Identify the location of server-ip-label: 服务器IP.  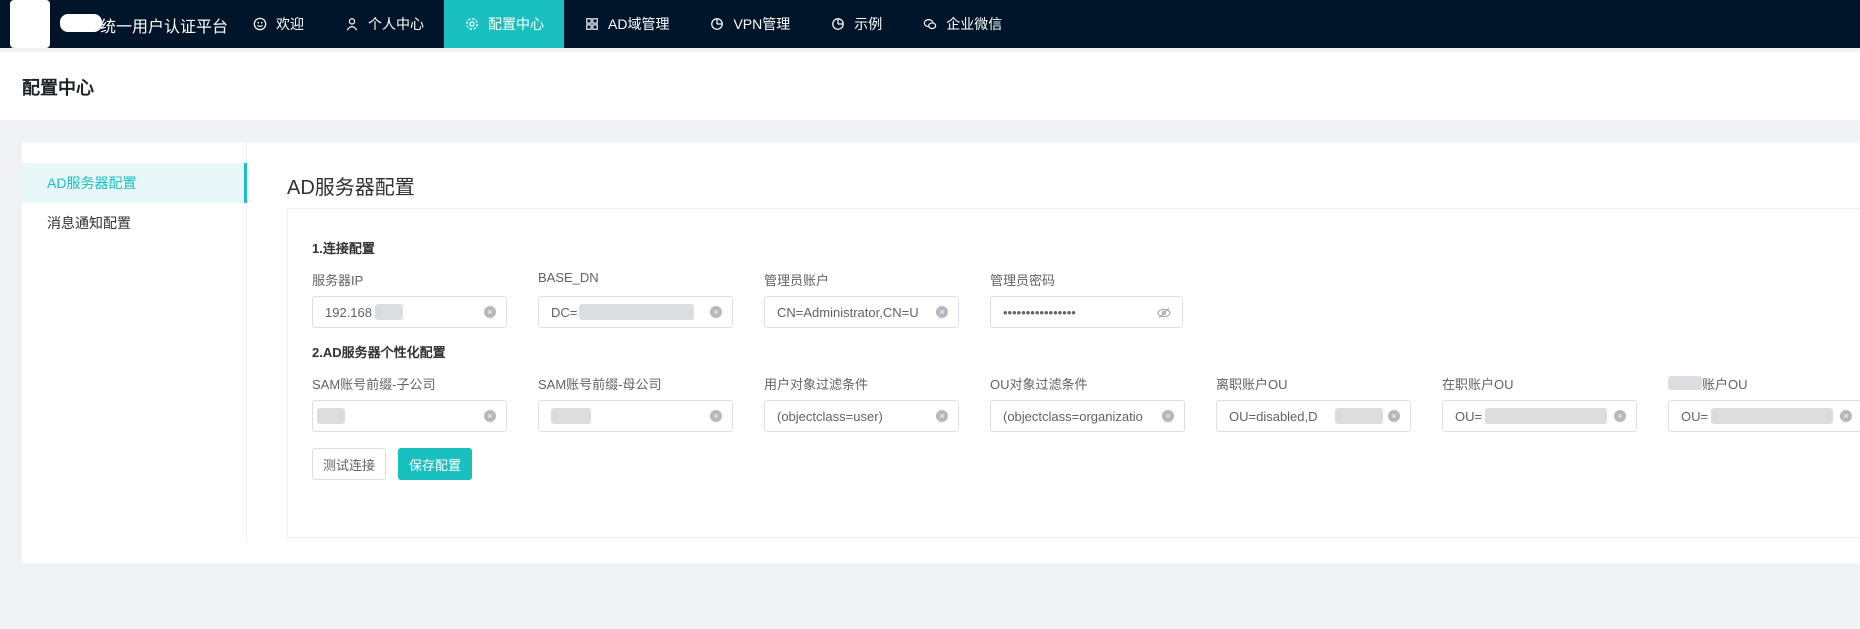
(338, 280).